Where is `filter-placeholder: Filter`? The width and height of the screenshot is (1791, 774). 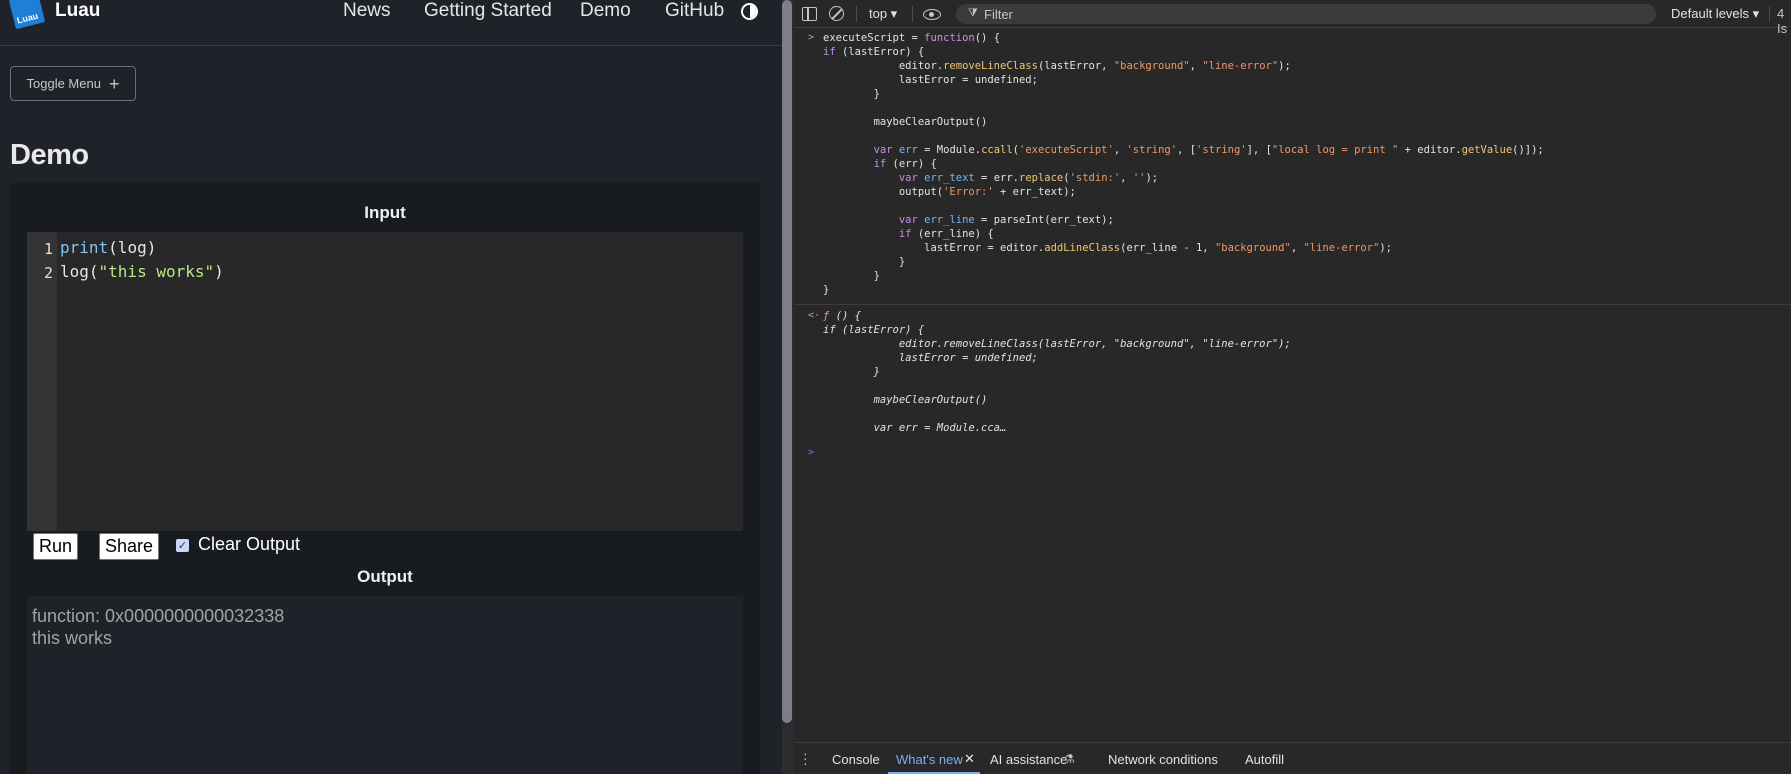 filter-placeholder: Filter is located at coordinates (998, 14).